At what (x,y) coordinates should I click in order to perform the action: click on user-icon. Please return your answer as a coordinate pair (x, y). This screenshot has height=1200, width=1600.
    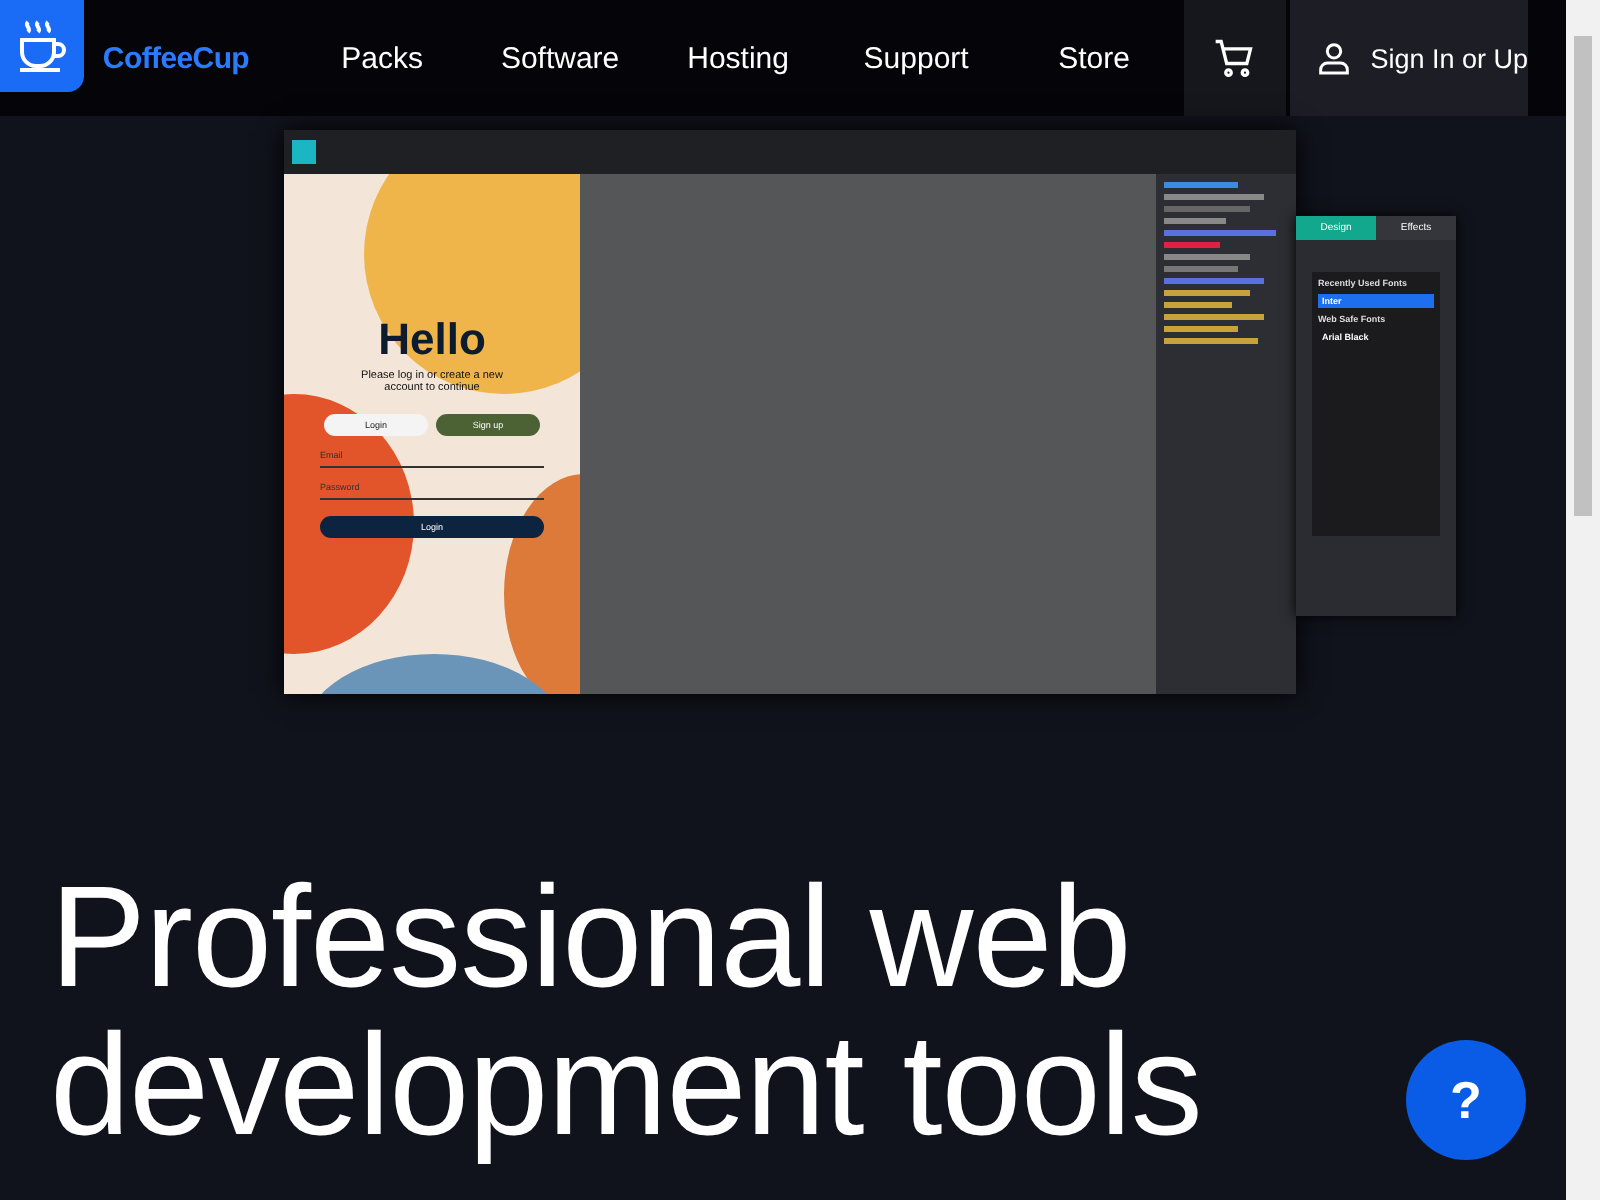
    Looking at the image, I should click on (1334, 58).